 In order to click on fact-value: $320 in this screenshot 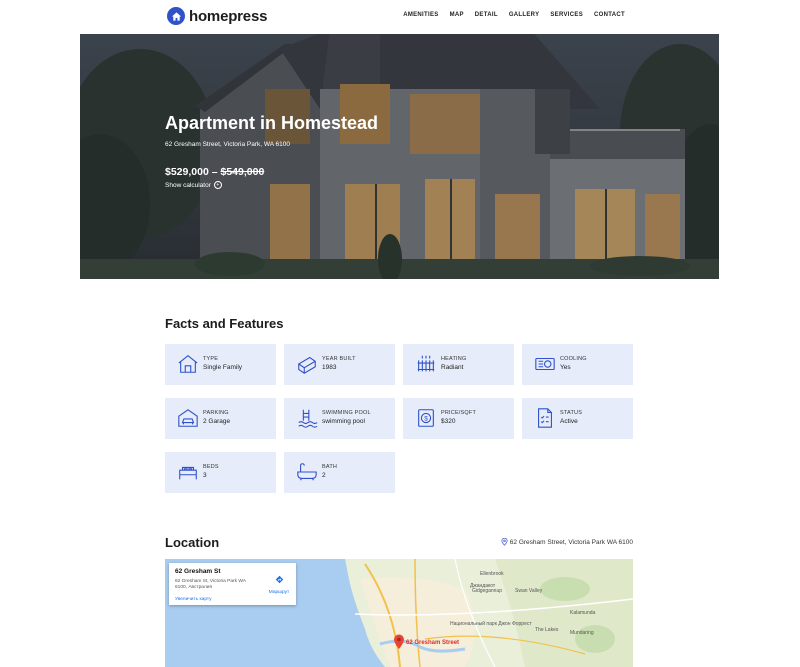, I will do `click(448, 421)`.